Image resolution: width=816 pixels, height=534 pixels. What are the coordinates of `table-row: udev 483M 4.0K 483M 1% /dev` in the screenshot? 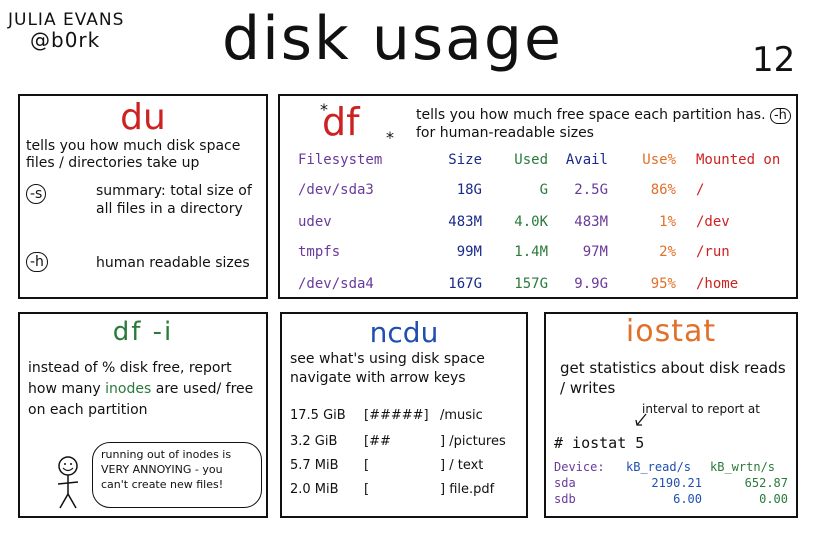 It's located at (548, 224).